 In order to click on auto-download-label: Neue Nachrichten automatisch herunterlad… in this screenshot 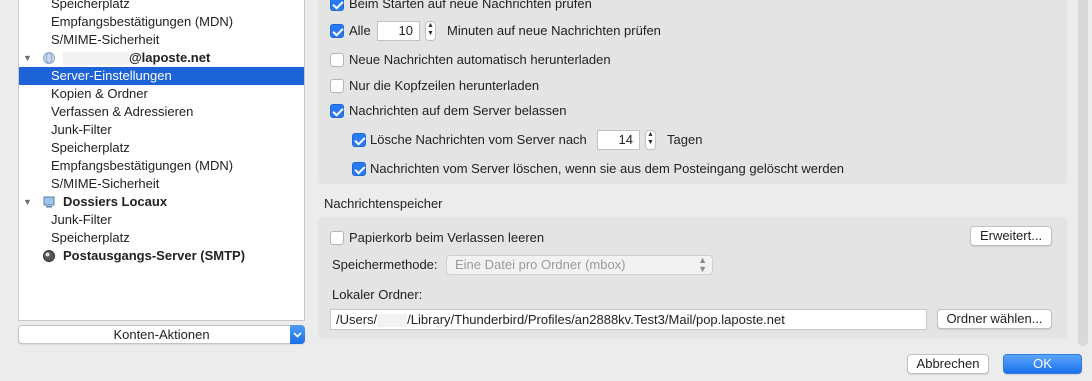, I will do `click(480, 59)`.